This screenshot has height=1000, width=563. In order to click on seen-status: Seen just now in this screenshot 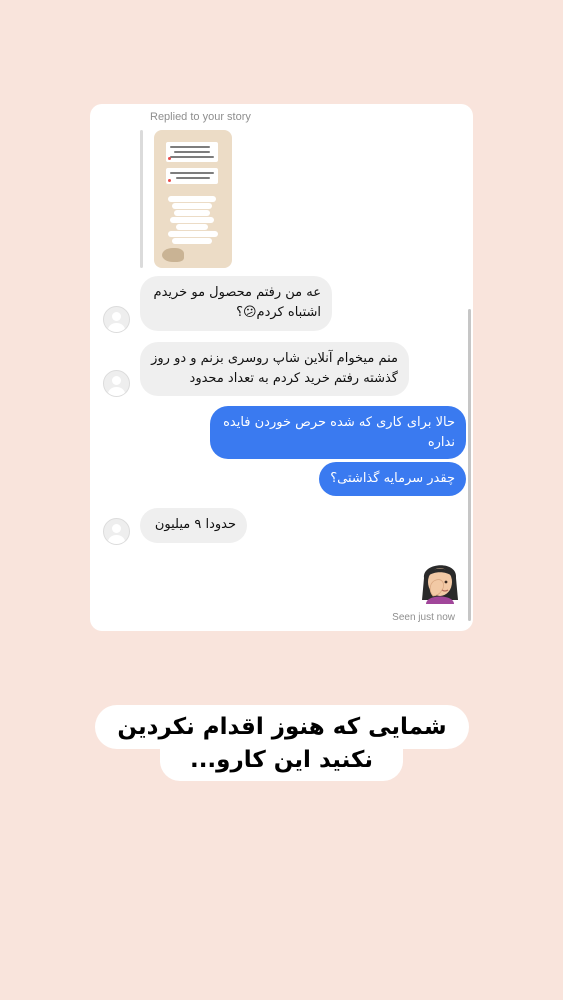, I will do `click(423, 617)`.